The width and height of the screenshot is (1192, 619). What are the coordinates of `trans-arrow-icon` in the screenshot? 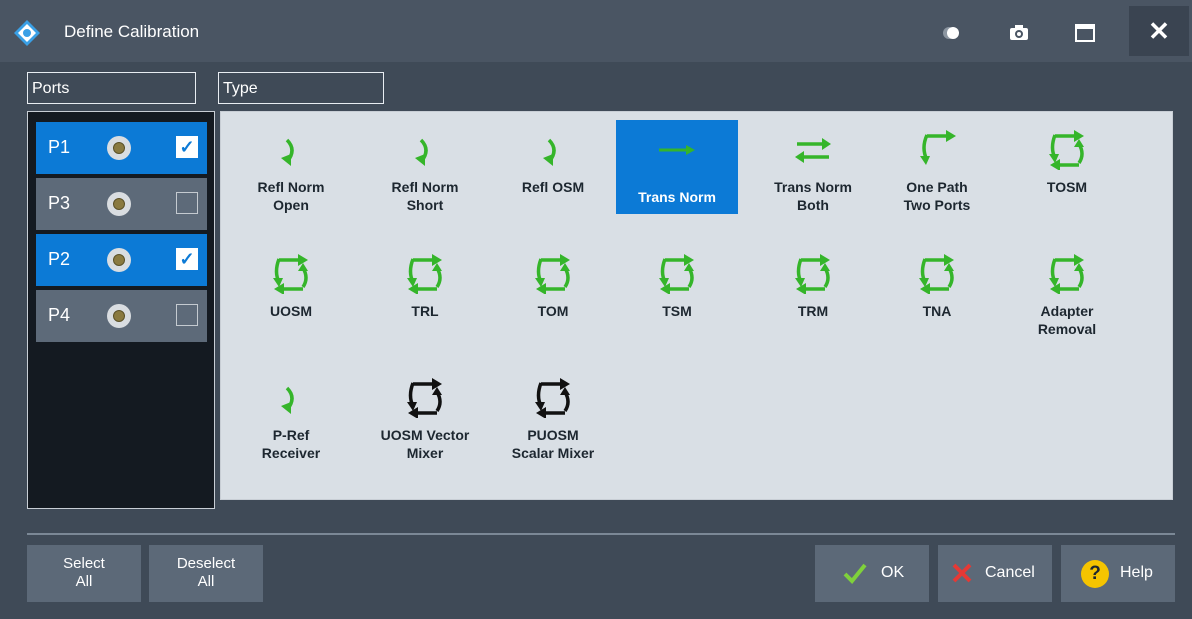 It's located at (677, 150).